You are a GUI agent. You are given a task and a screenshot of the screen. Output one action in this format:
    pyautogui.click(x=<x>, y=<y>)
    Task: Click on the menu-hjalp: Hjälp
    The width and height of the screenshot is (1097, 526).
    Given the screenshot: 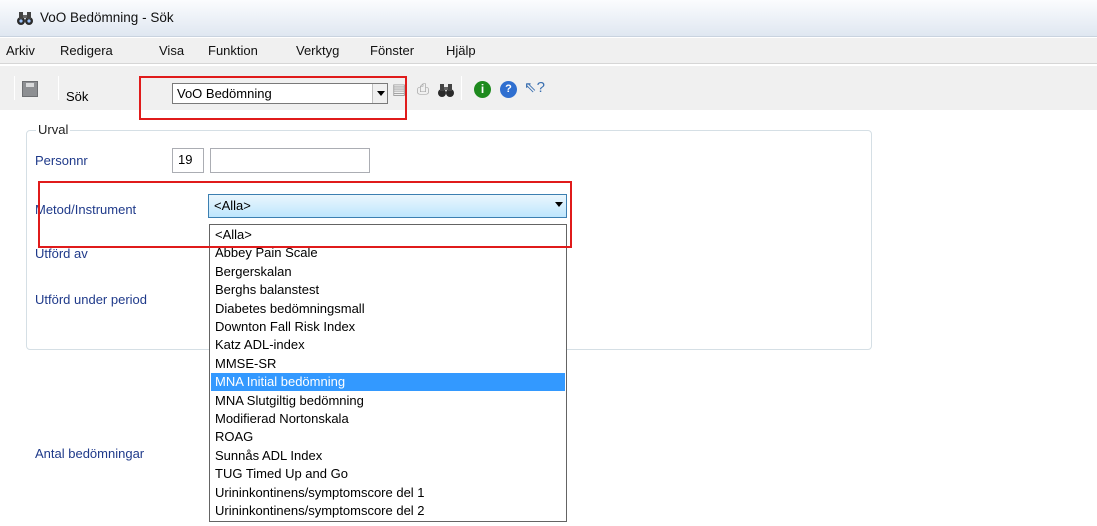 What is the action you would take?
    pyautogui.click(x=461, y=50)
    